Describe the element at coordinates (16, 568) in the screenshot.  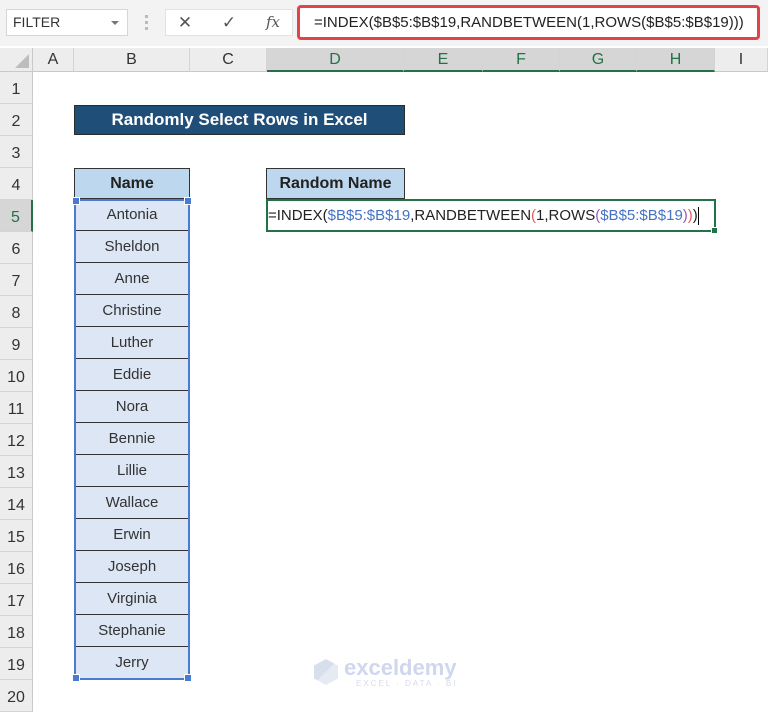
I see `row-header-16: 16` at that location.